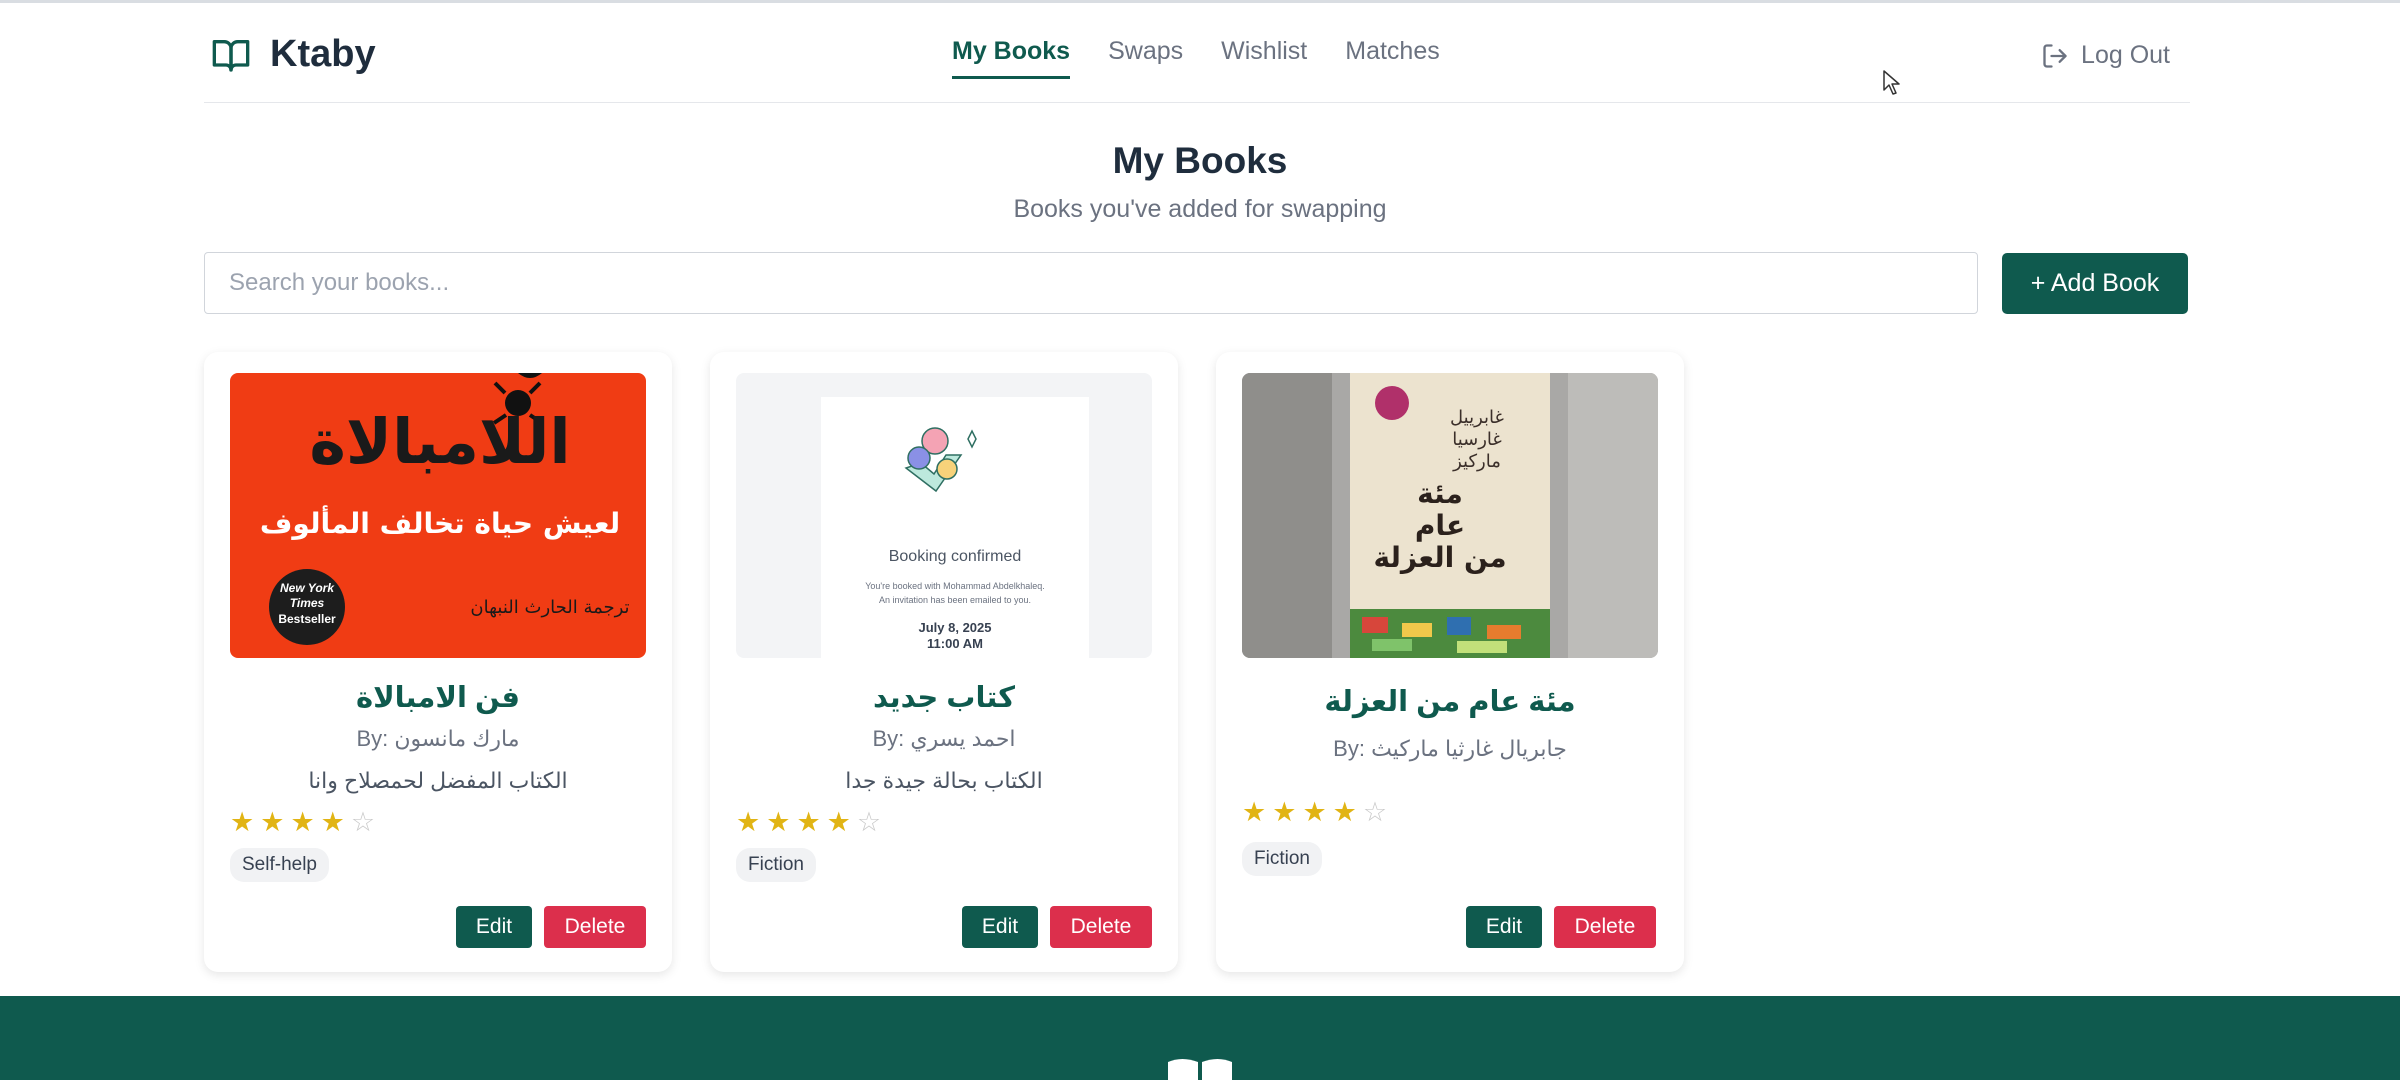  Describe the element at coordinates (2125, 55) in the screenshot. I see `logout-label: Log Out` at that location.